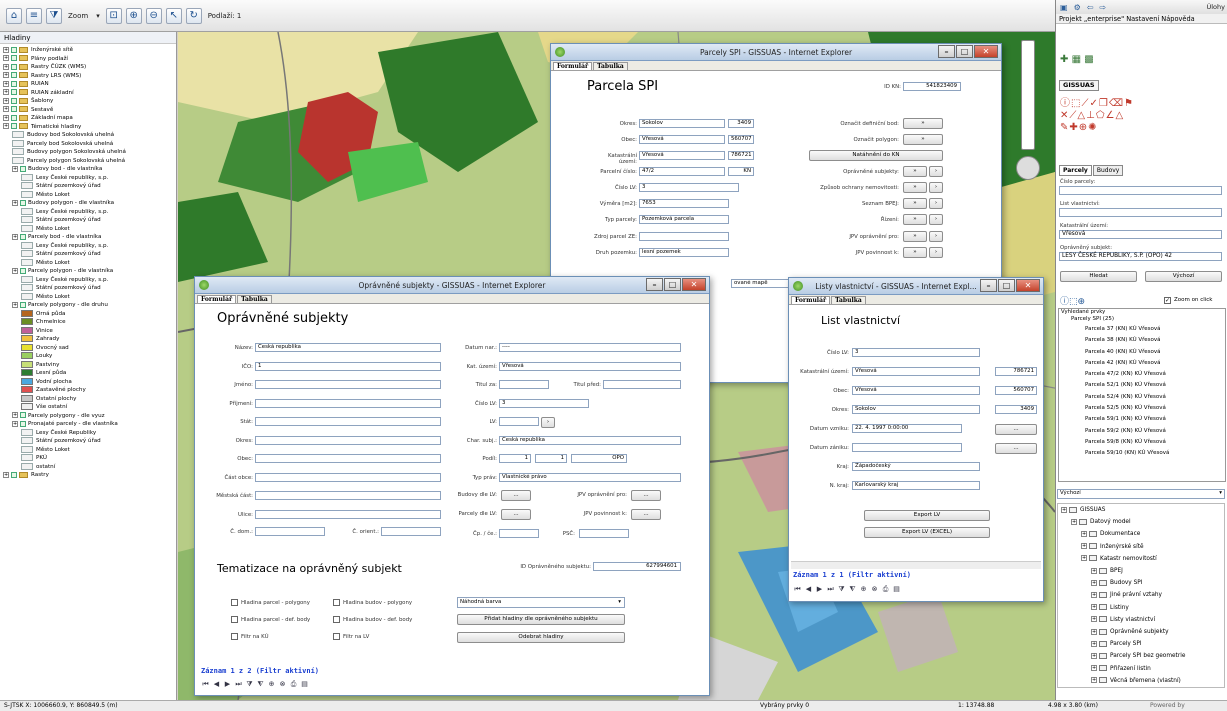 The width and height of the screenshot is (1227, 711). Describe the element at coordinates (88, 169) in the screenshot. I see `layer-item: + Budovy bod - dle vlastníka` at that location.